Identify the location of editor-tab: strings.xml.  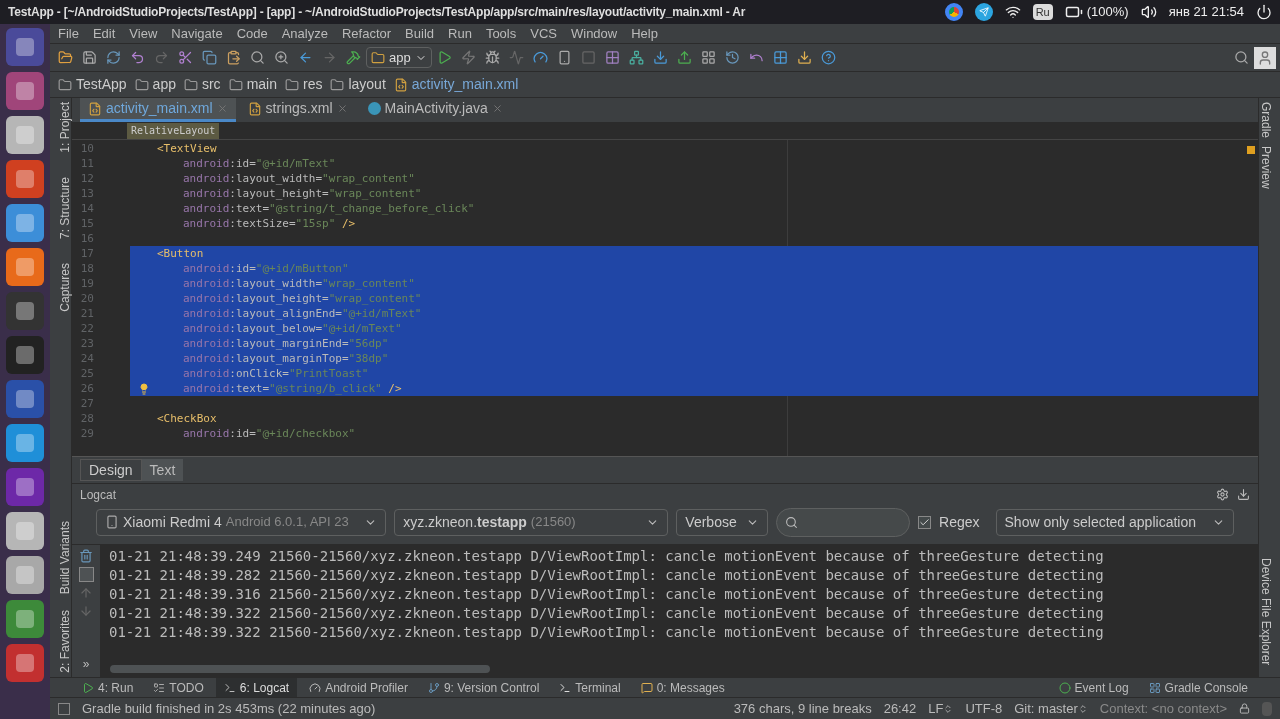
(297, 110).